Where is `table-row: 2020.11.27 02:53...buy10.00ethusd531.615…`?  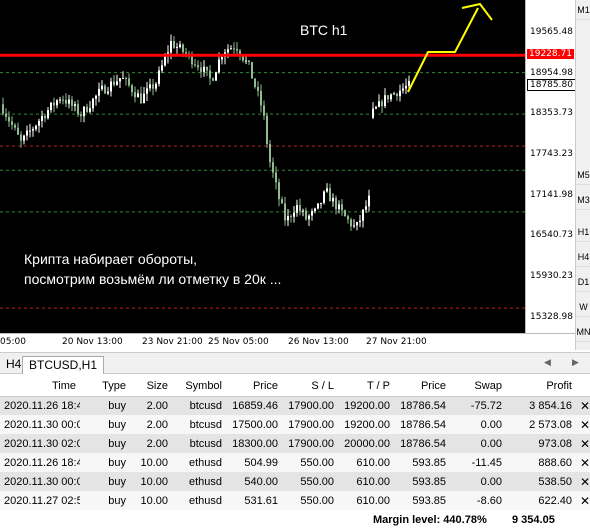 table-row: 2020.11.27 02:53...buy10.00ethusd531.615… is located at coordinates (295, 500).